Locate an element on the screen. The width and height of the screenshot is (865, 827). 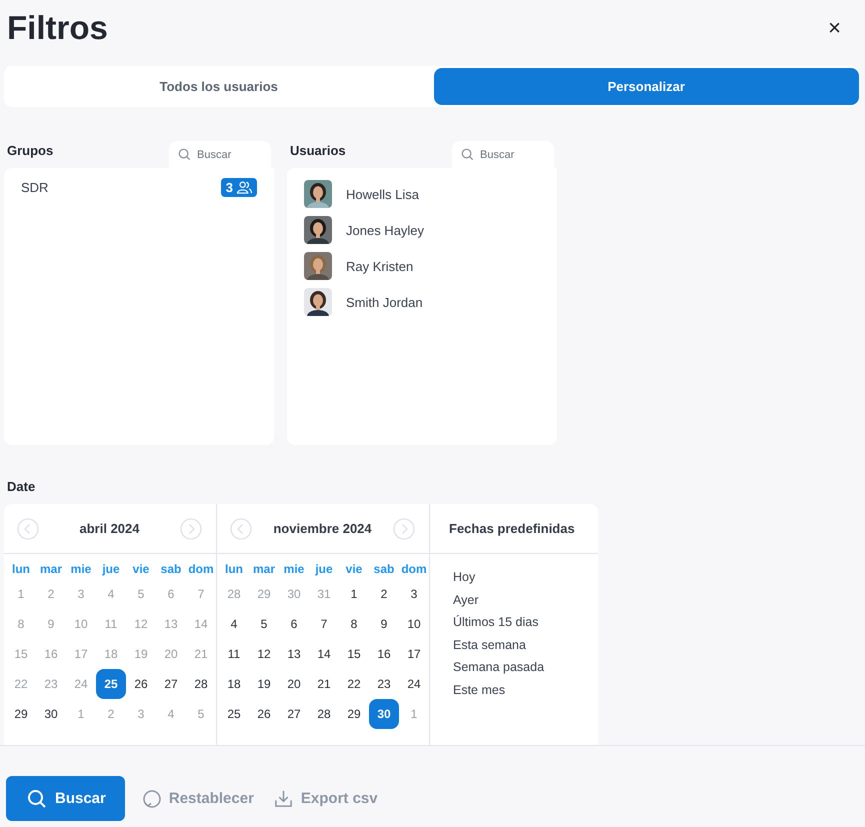
month-title: noviembre 2024 is located at coordinates (322, 528).